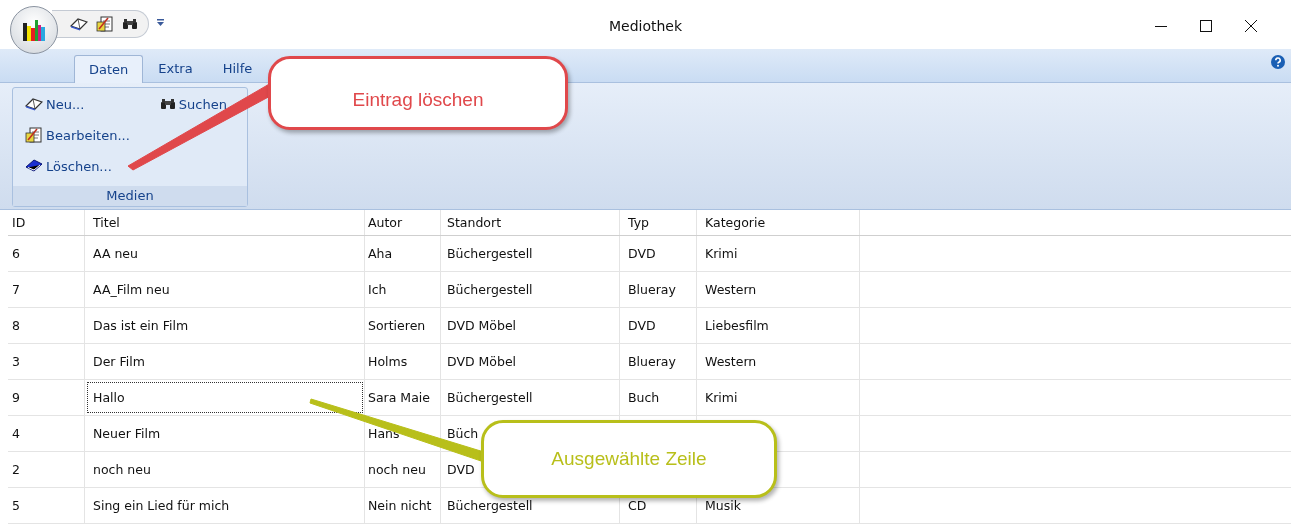  Describe the element at coordinates (645, 26) in the screenshot. I see `window-title: Mediothek` at that location.